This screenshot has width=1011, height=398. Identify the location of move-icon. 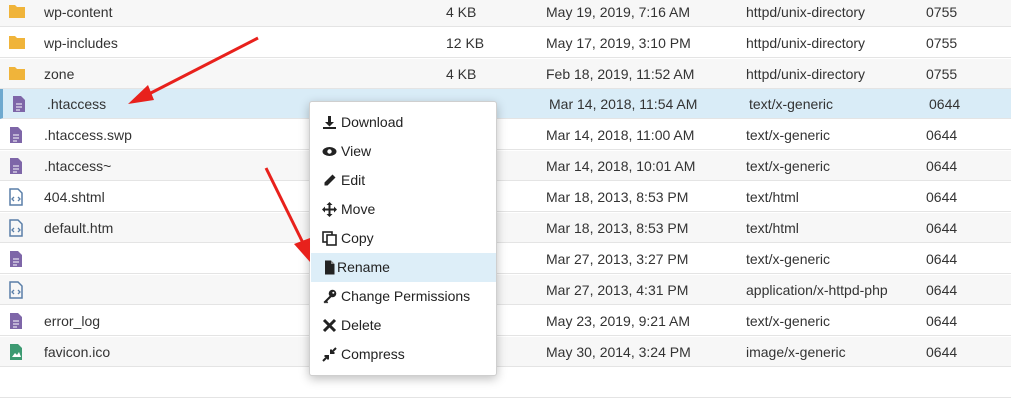
(329, 209).